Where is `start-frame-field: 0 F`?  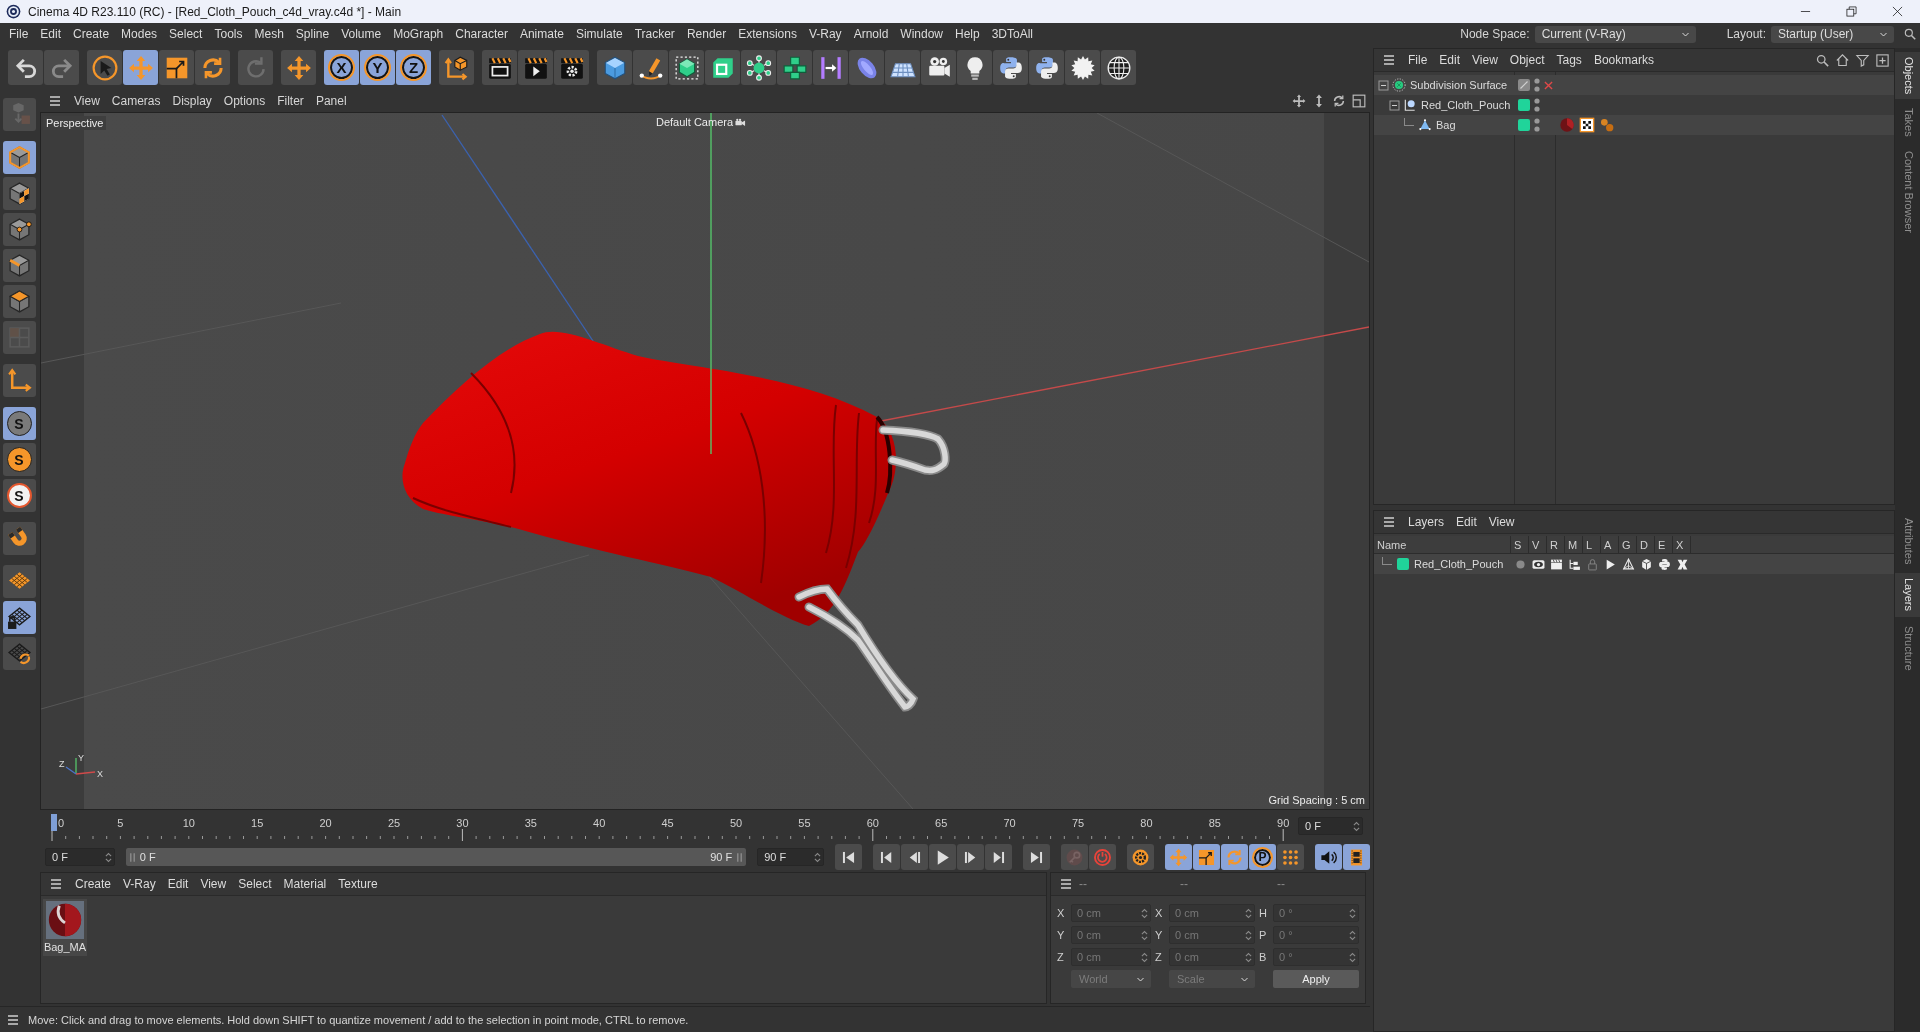 start-frame-field: 0 F is located at coordinates (80, 857).